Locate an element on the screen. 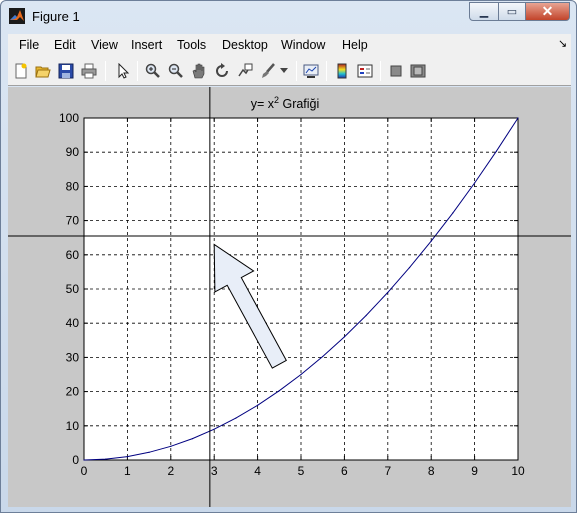 The height and width of the screenshot is (513, 577). y-tick-label: 0 is located at coordinates (75, 460).